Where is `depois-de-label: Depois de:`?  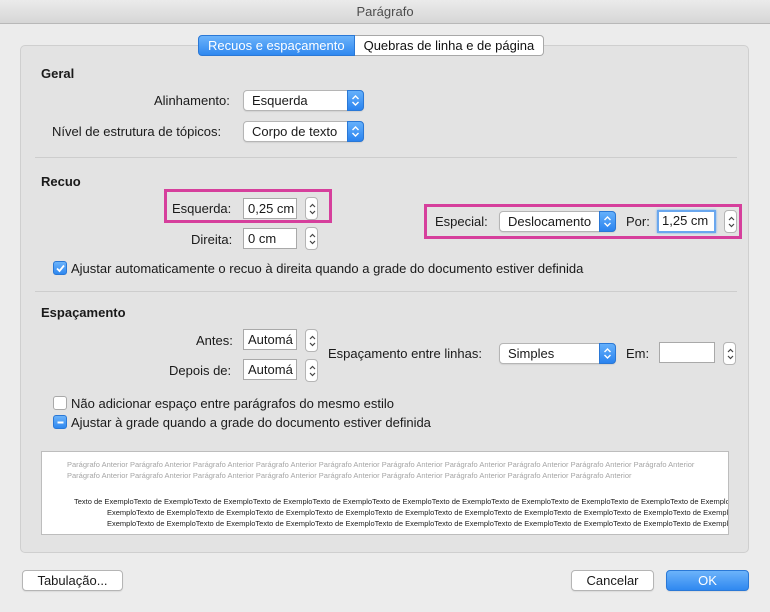
depois-de-label: Depois de: is located at coordinates (200, 370).